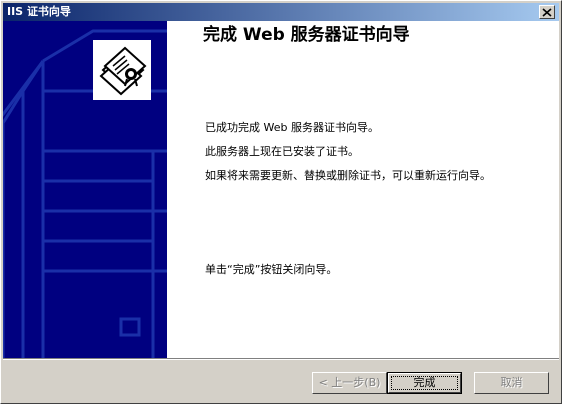  I want to click on finish-button: 完成, so click(424, 383).